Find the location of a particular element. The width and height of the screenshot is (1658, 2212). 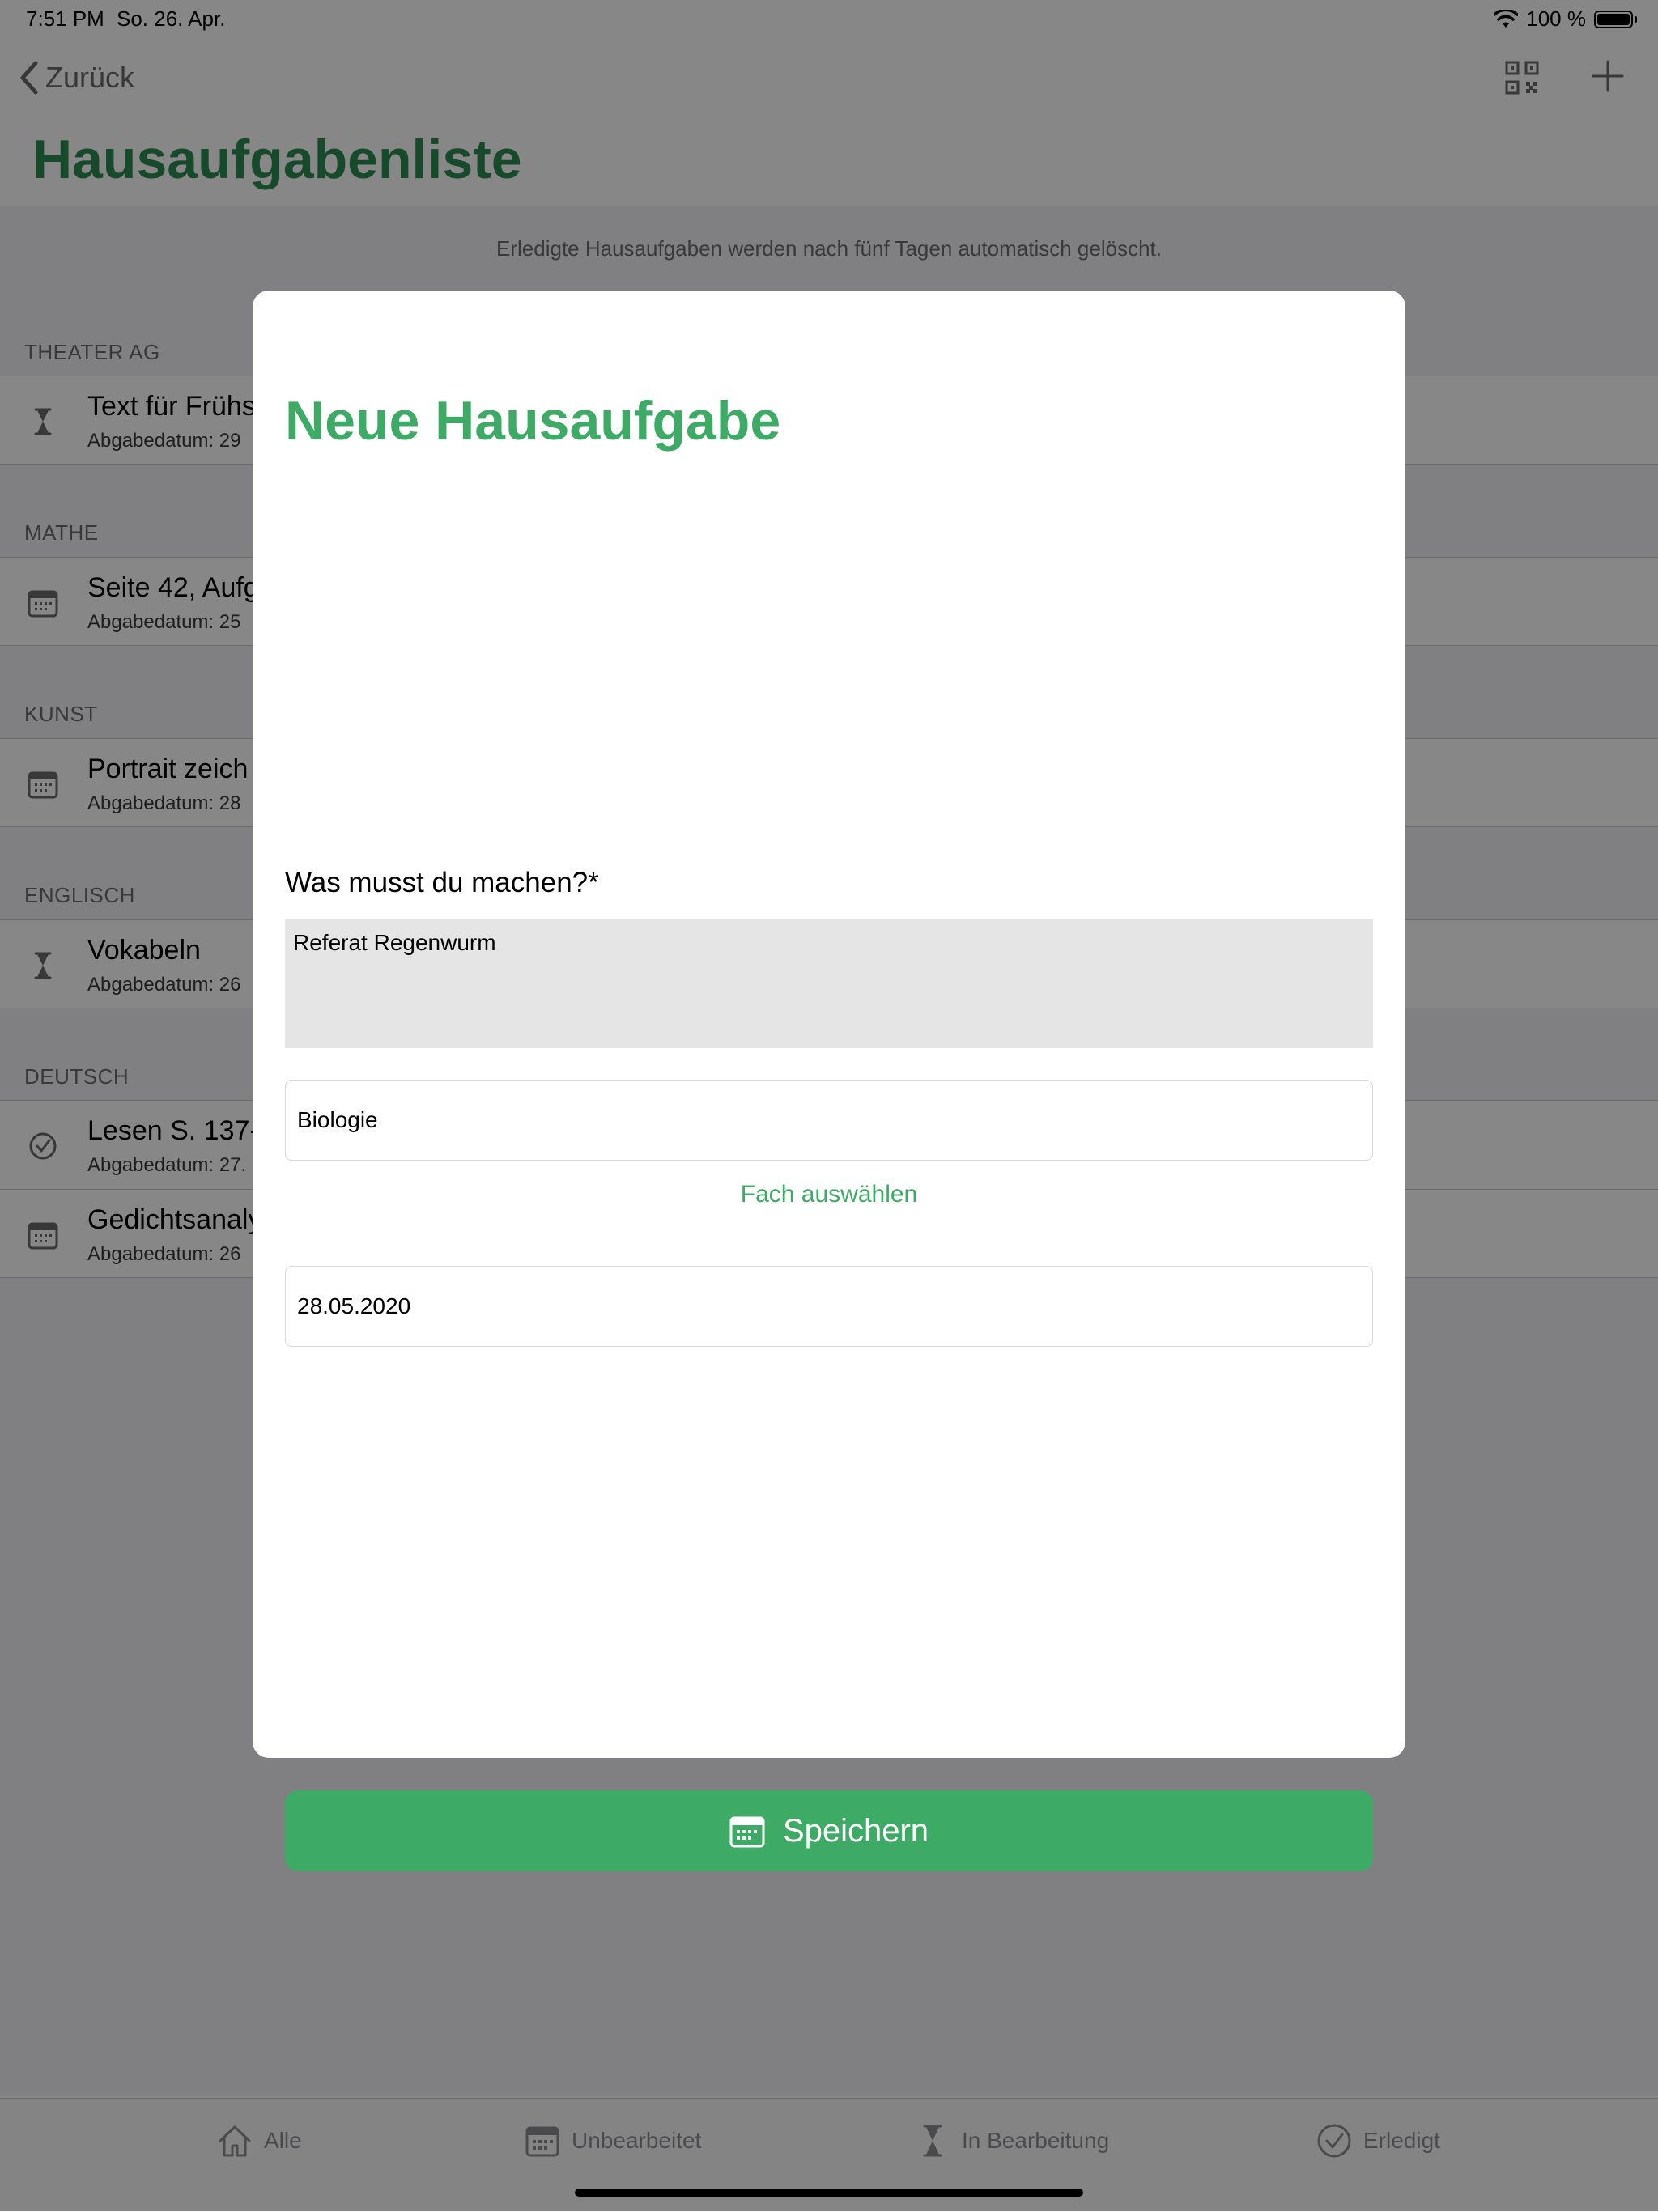

save-label: Speichern is located at coordinates (855, 1830).